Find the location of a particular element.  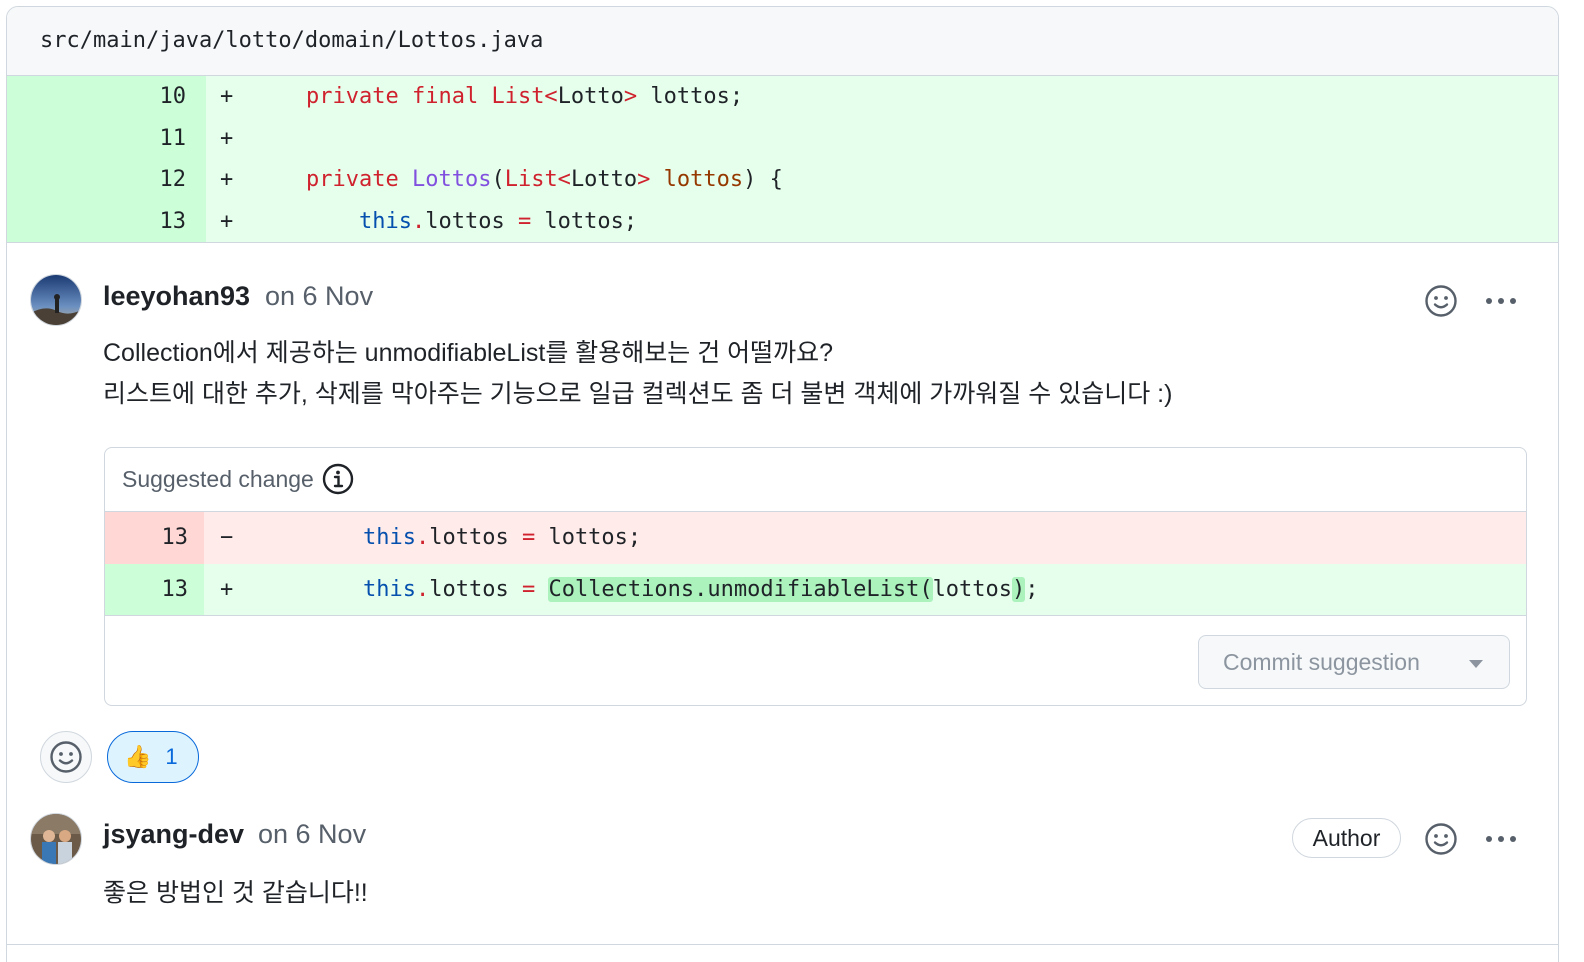

reaction-count: 1 is located at coordinates (171, 756).